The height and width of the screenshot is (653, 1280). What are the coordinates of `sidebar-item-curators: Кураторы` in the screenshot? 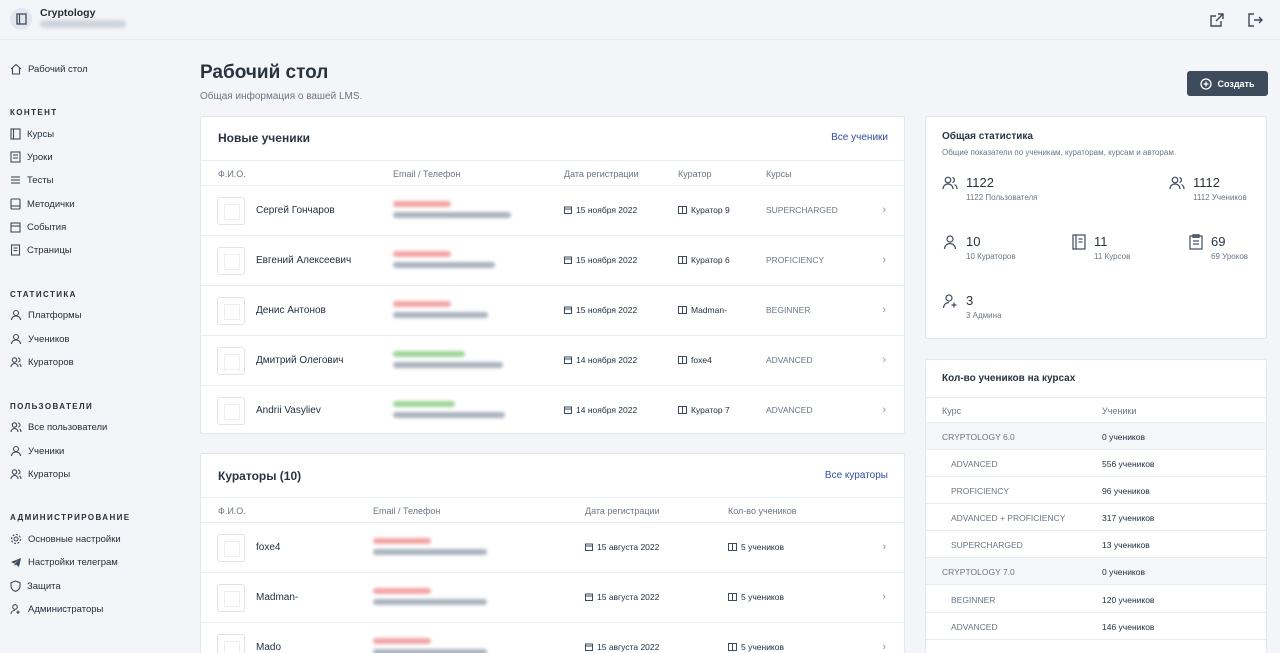 It's located at (40, 474).